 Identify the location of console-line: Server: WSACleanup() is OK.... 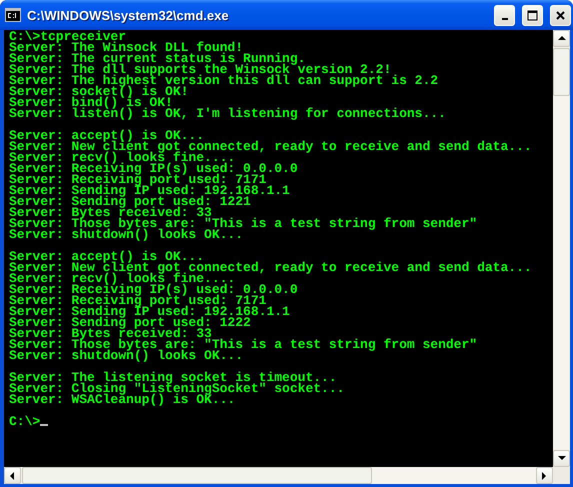
(122, 399).